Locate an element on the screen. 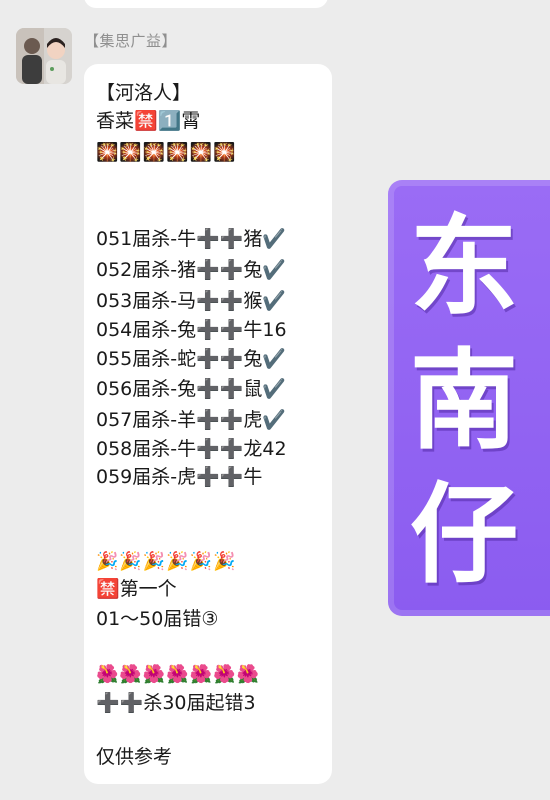 The width and height of the screenshot is (550, 800). message-line: 052届杀-猪➕➕兔✔️ is located at coordinates (191, 270).